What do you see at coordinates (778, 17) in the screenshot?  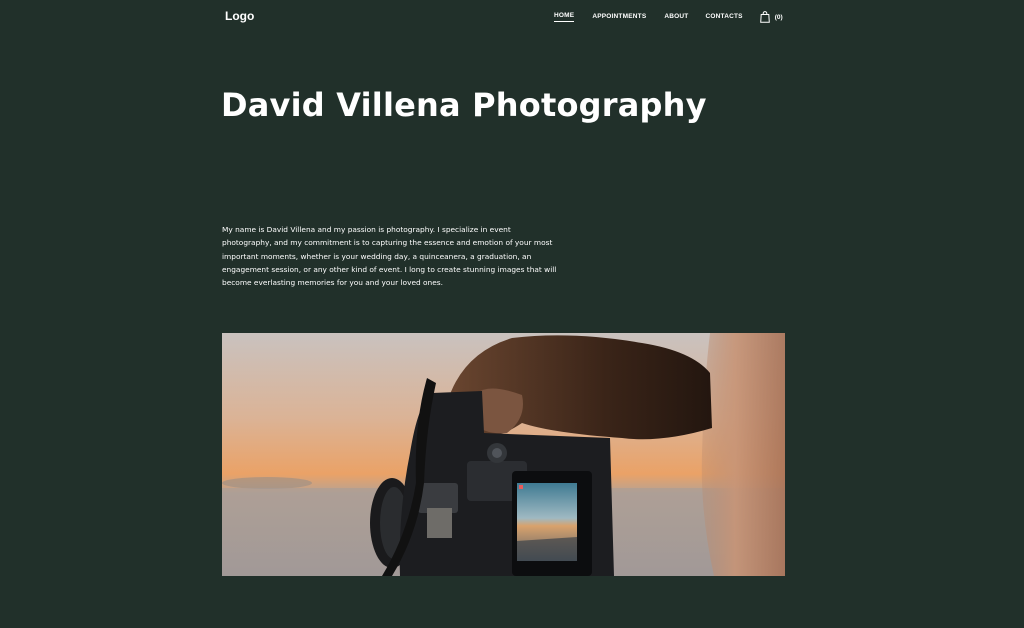 I see `cart-count: (0)` at bounding box center [778, 17].